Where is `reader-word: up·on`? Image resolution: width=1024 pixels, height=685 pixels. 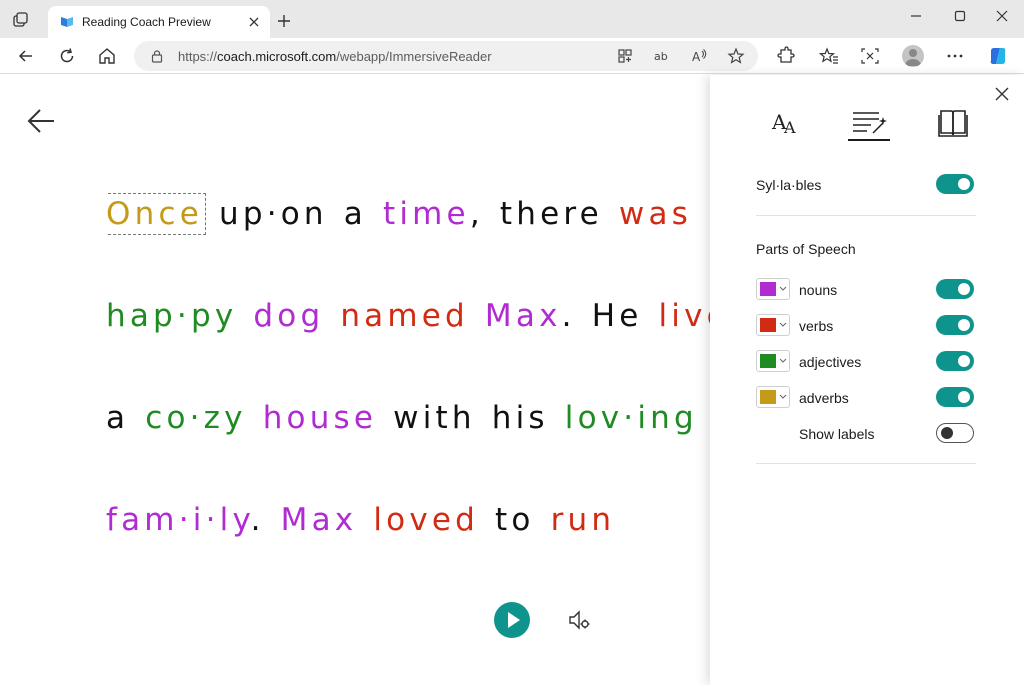 reader-word: up·on is located at coordinates (273, 214).